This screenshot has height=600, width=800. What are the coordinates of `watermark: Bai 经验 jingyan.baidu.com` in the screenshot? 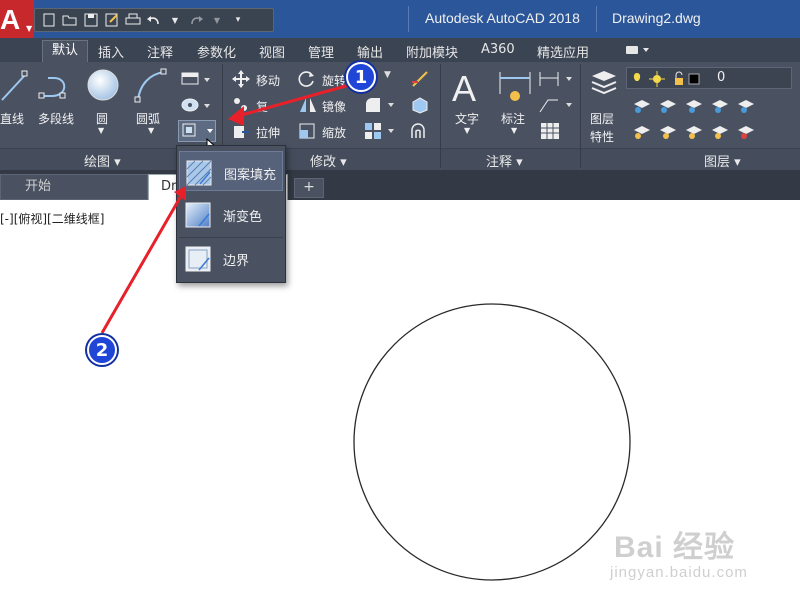 It's located at (705, 557).